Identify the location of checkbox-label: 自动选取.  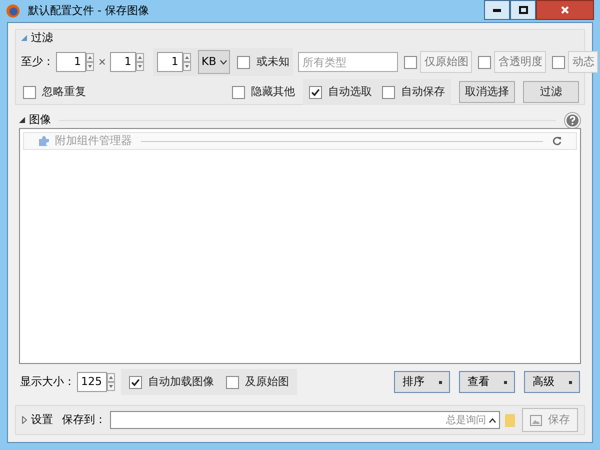
(350, 92).